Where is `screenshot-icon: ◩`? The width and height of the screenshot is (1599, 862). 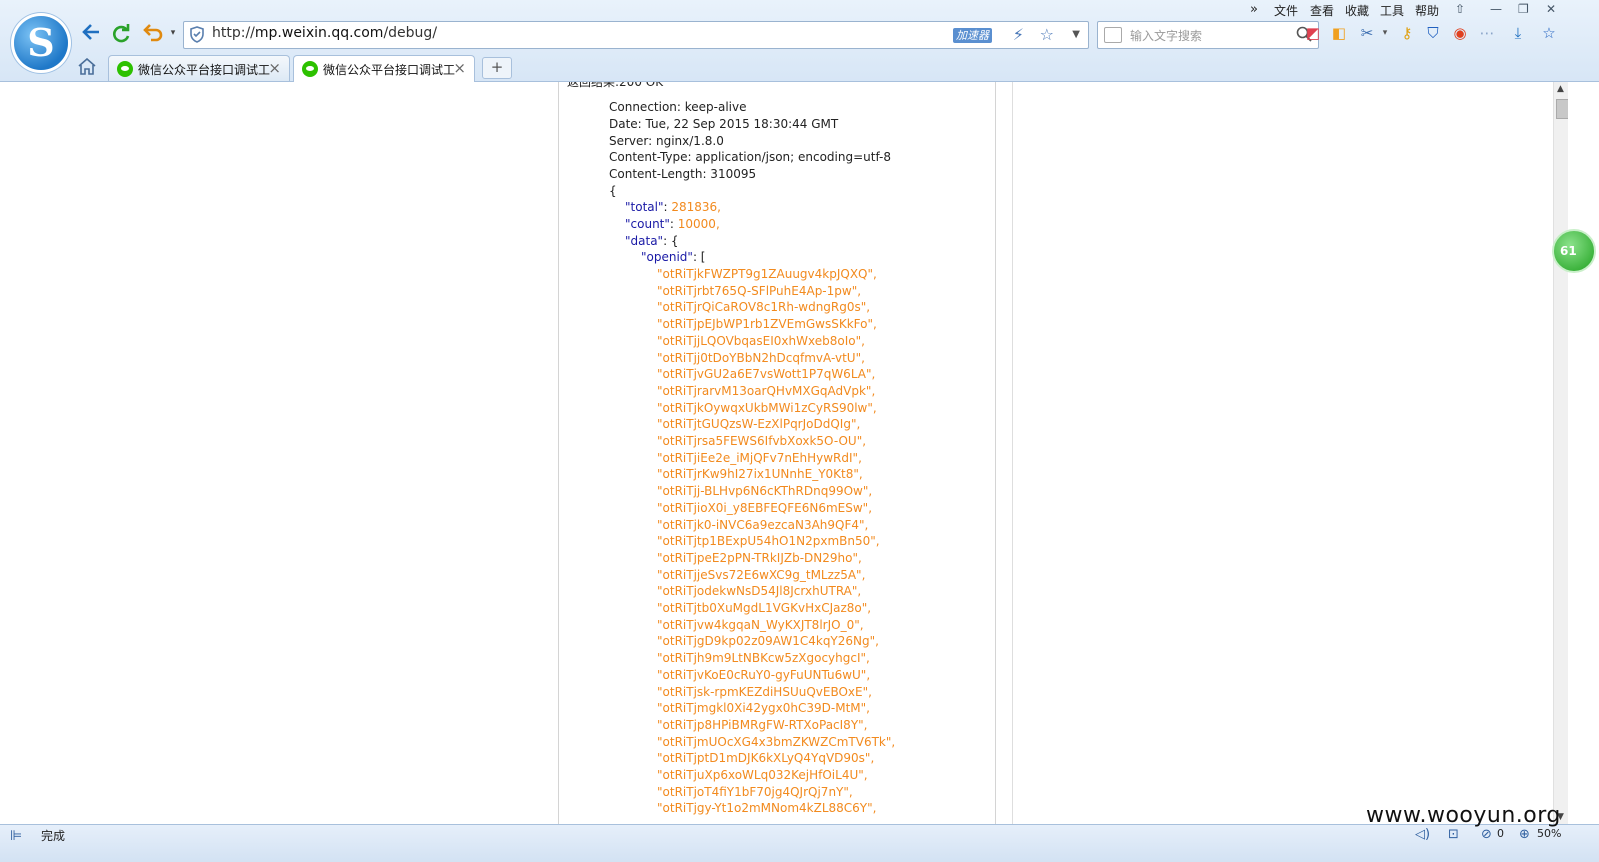
screenshot-icon: ◩ is located at coordinates (1313, 33).